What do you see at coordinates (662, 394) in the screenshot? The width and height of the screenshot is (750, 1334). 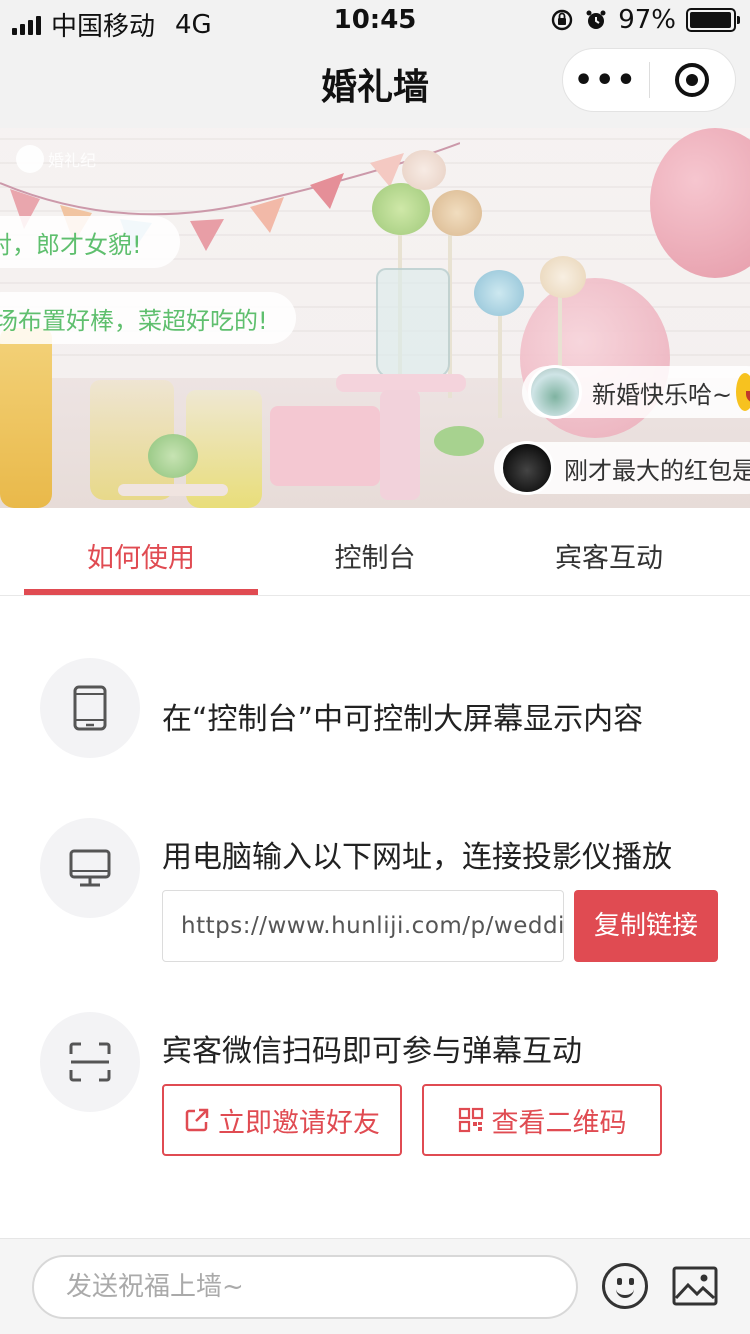 I see `danmaku-text: 新婚快乐哈~` at bounding box center [662, 394].